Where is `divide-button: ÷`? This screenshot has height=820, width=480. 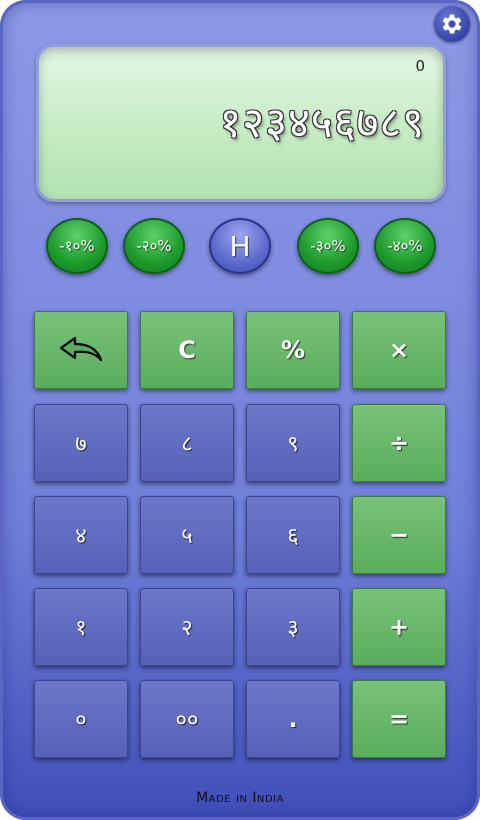 divide-button: ÷ is located at coordinates (399, 443).